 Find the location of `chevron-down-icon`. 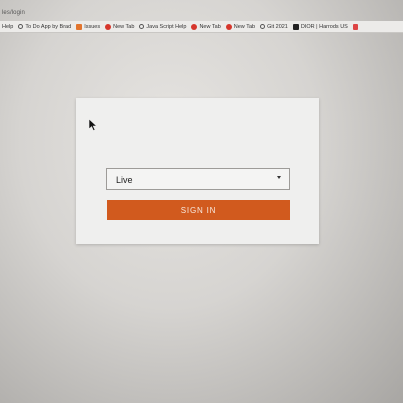

chevron-down-icon is located at coordinates (279, 177).